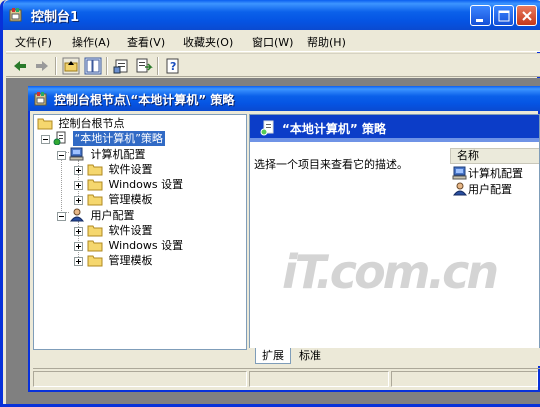 The image size is (540, 407). What do you see at coordinates (42, 66) in the screenshot?
I see `forward-arrow-icon` at bounding box center [42, 66].